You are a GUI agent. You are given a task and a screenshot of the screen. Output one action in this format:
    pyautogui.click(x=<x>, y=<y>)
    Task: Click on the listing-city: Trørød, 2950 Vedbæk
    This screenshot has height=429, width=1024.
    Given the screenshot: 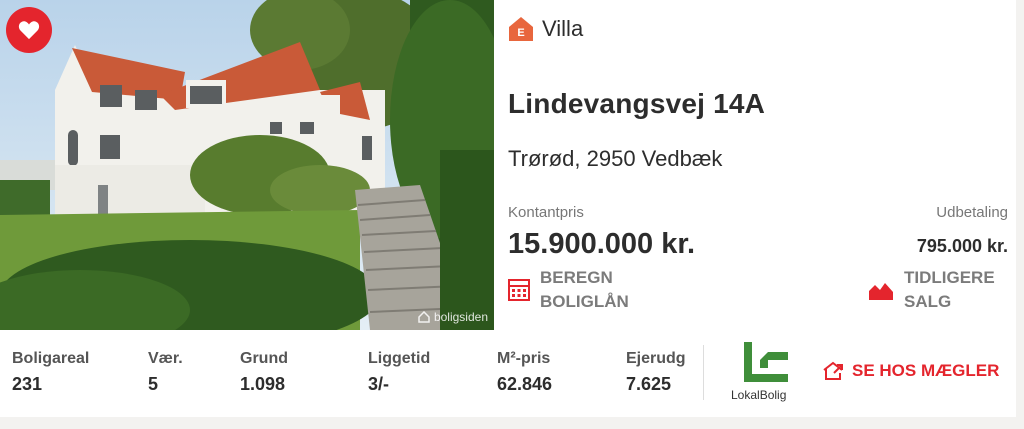 What is the action you would take?
    pyautogui.click(x=615, y=158)
    